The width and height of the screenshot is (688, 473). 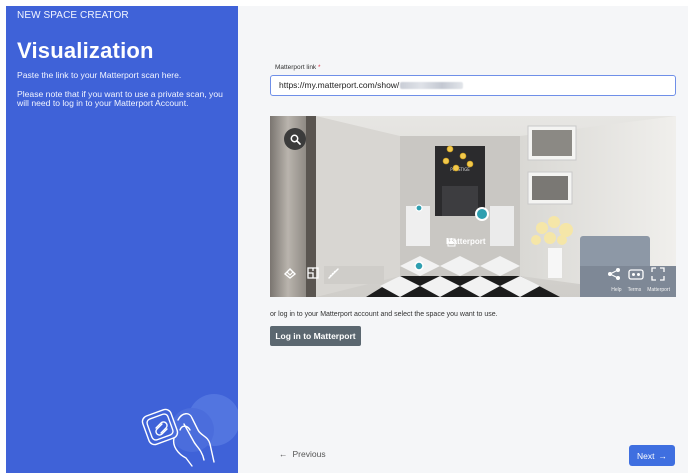 I want to click on previous-button: ← Previous, so click(x=302, y=454).